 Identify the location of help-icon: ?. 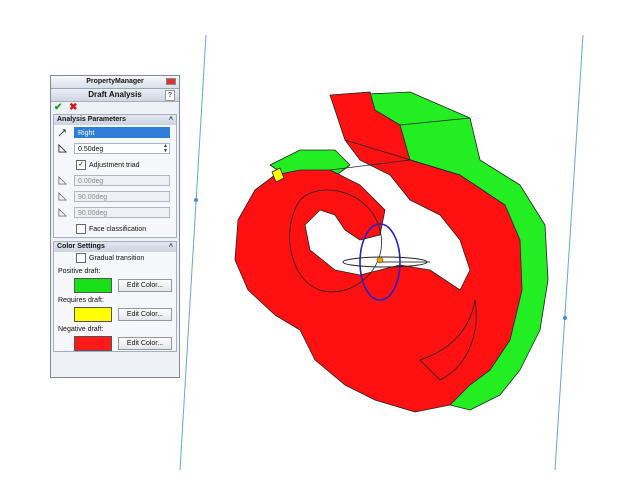
(170, 95).